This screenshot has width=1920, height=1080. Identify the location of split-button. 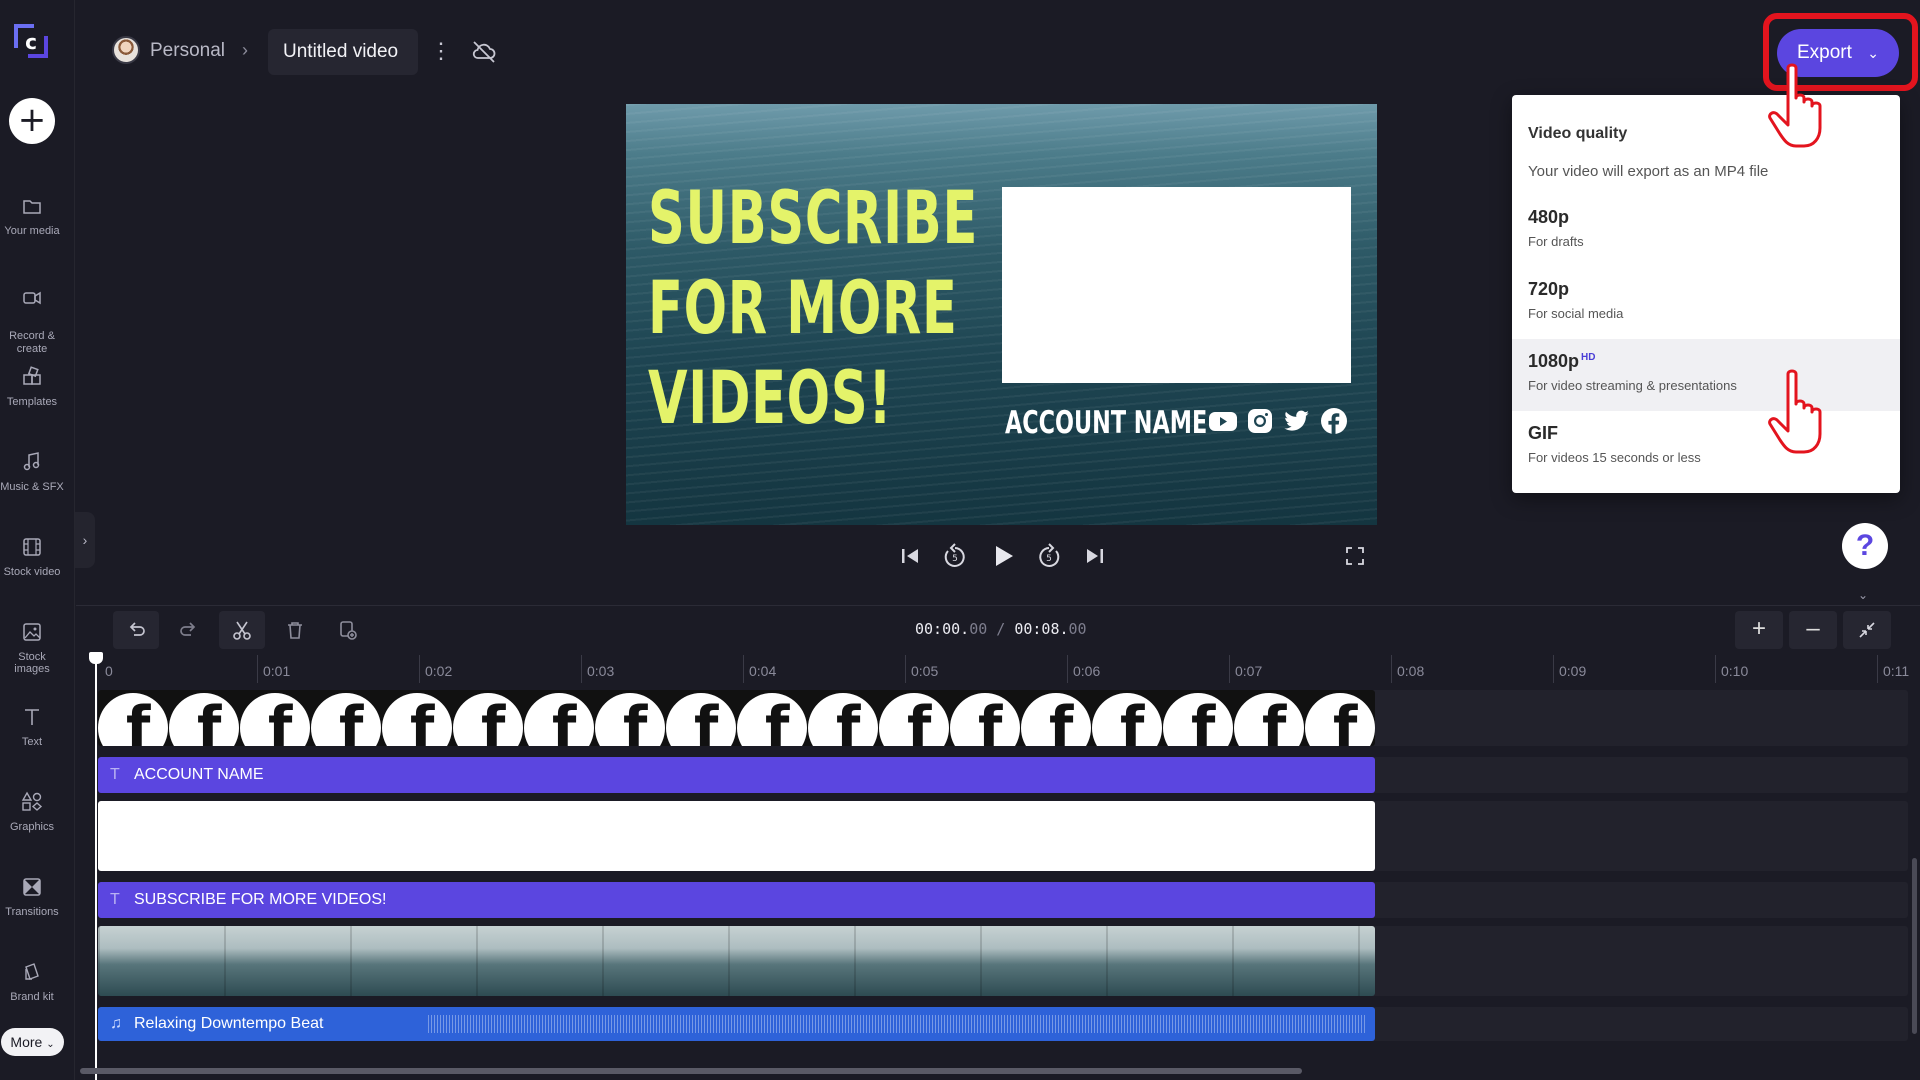
(242, 630).